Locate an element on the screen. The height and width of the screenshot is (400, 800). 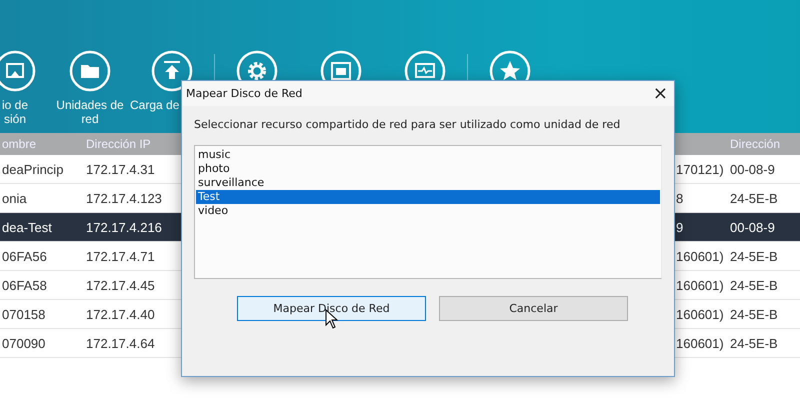
table-cell-text: 172.17.4.123 is located at coordinates (123, 198).